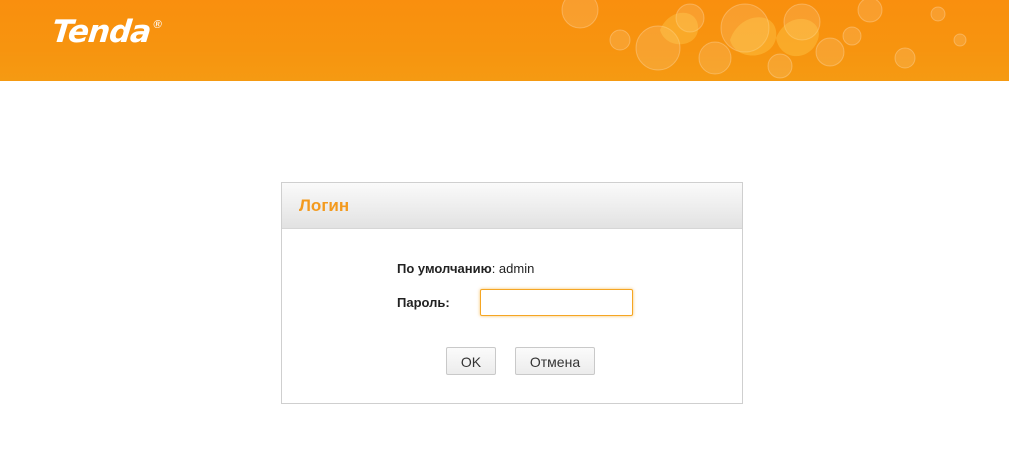 The height and width of the screenshot is (465, 1009). What do you see at coordinates (324, 205) in the screenshot?
I see `login-title: Логин` at bounding box center [324, 205].